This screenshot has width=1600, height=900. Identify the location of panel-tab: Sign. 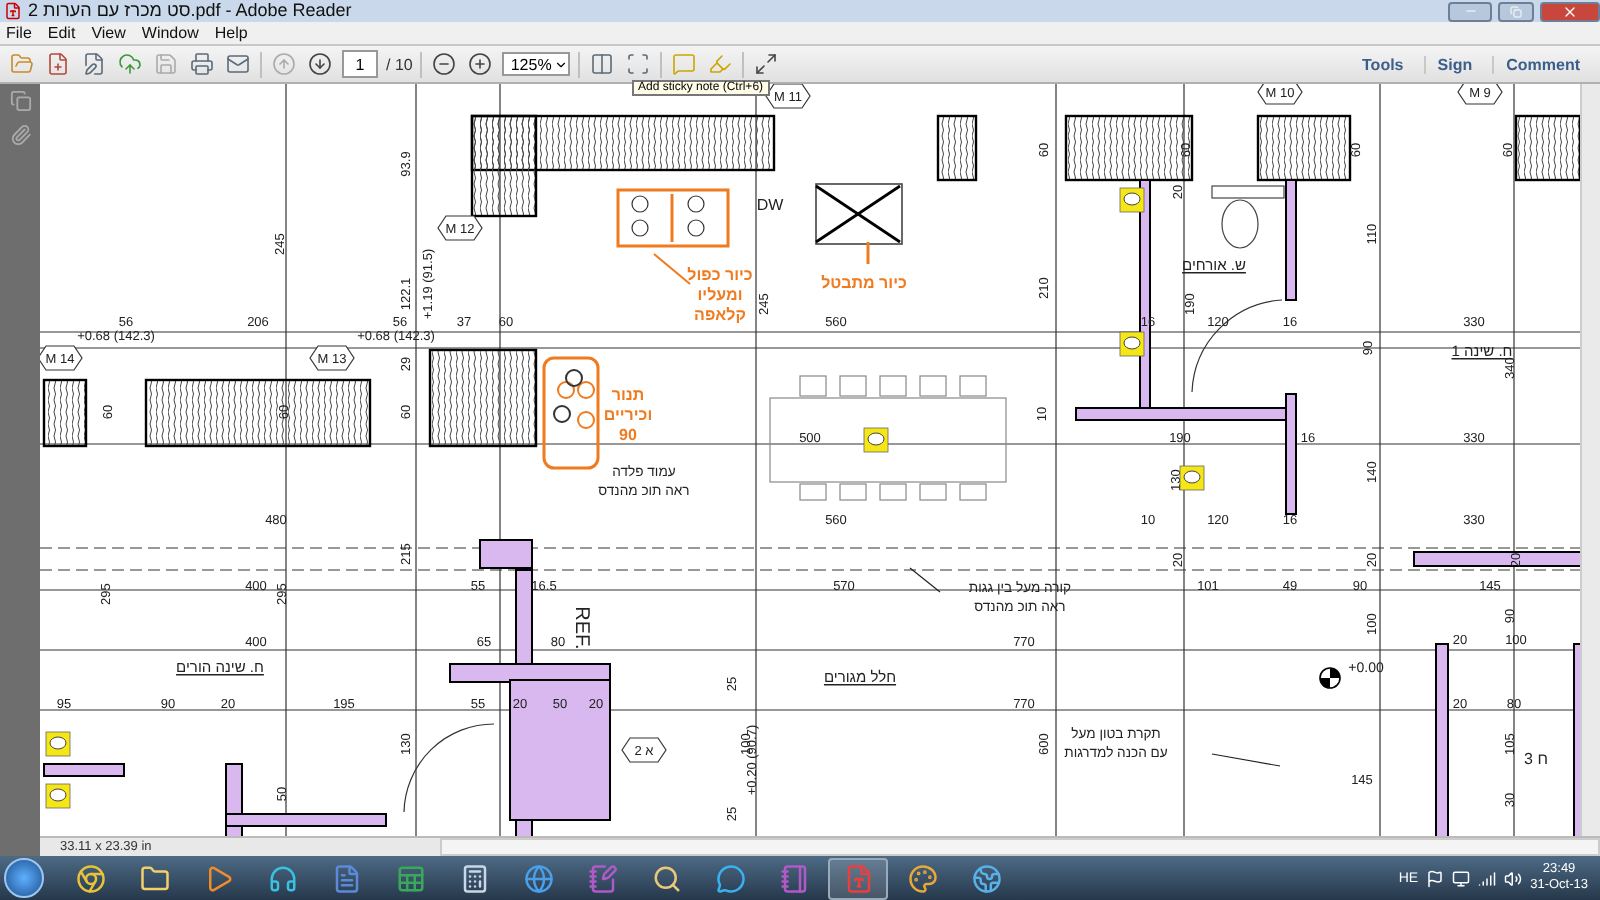
(1454, 64).